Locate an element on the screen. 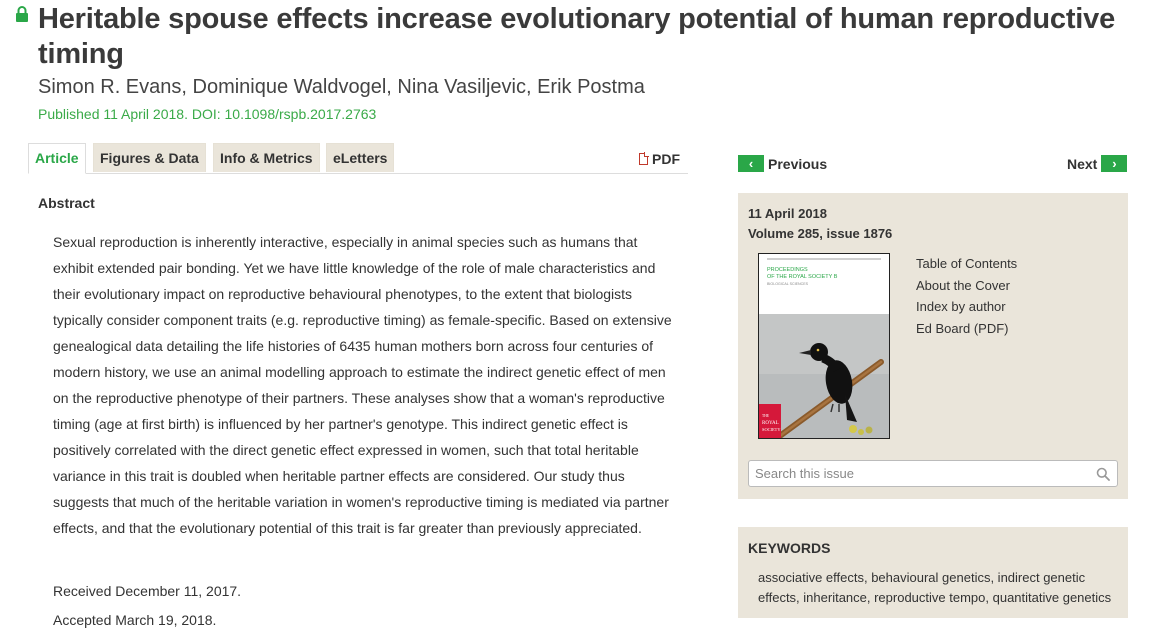  tab-eletters: eLetters is located at coordinates (360, 157).